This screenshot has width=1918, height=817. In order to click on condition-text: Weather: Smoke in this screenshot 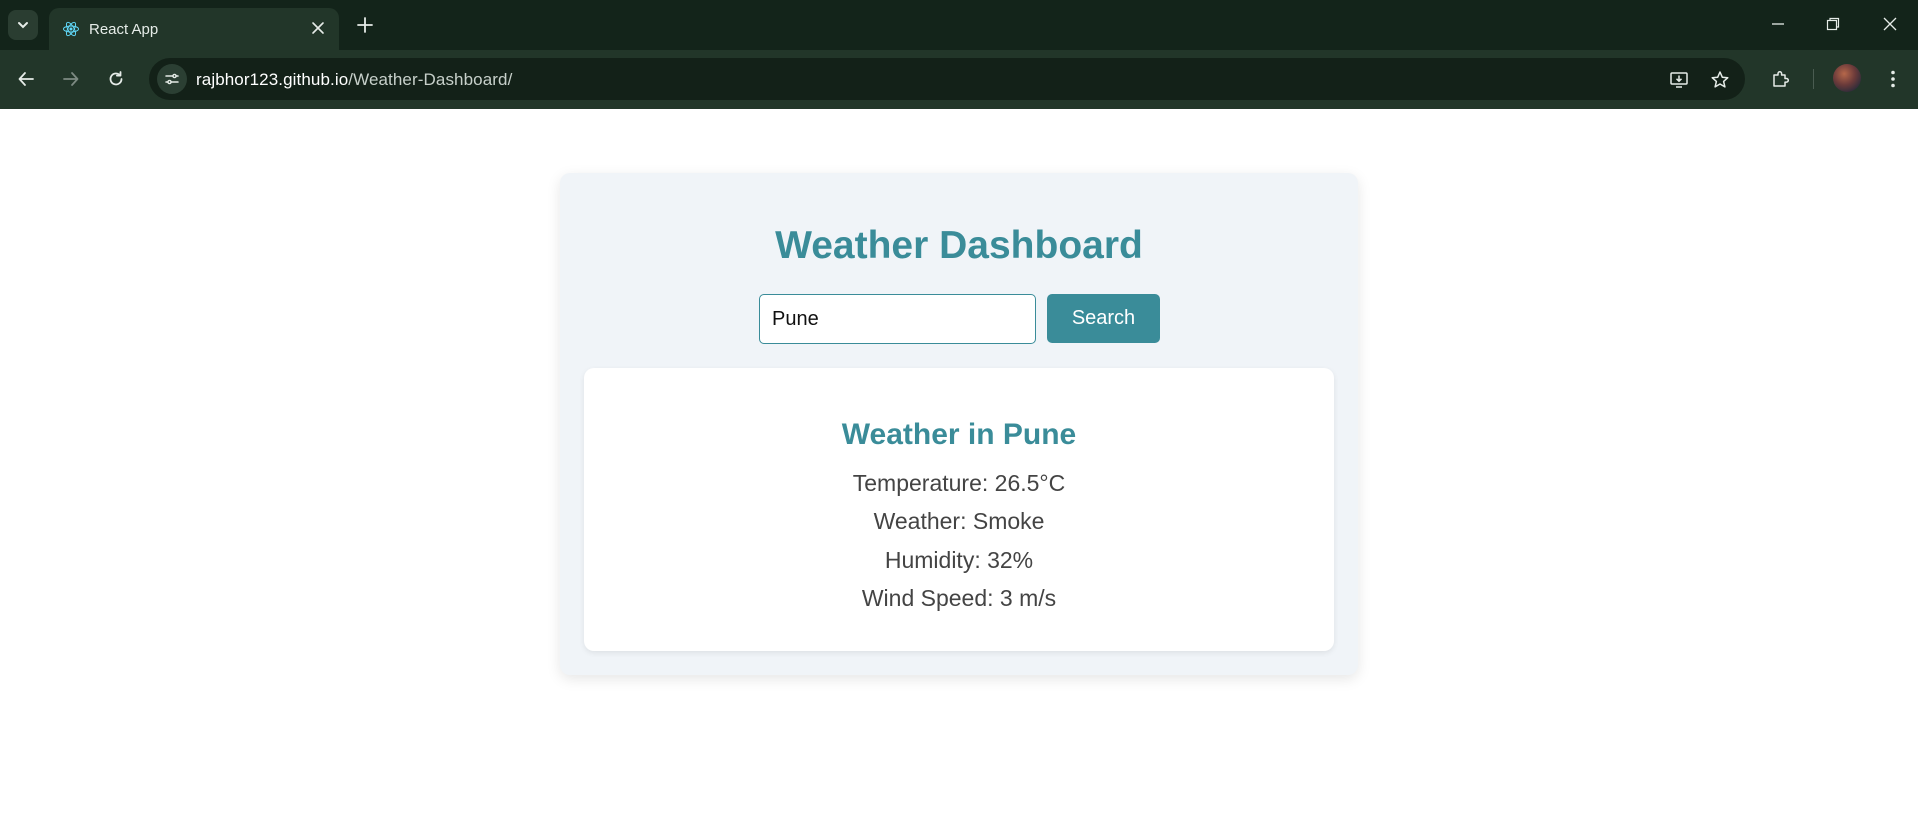, I will do `click(959, 521)`.